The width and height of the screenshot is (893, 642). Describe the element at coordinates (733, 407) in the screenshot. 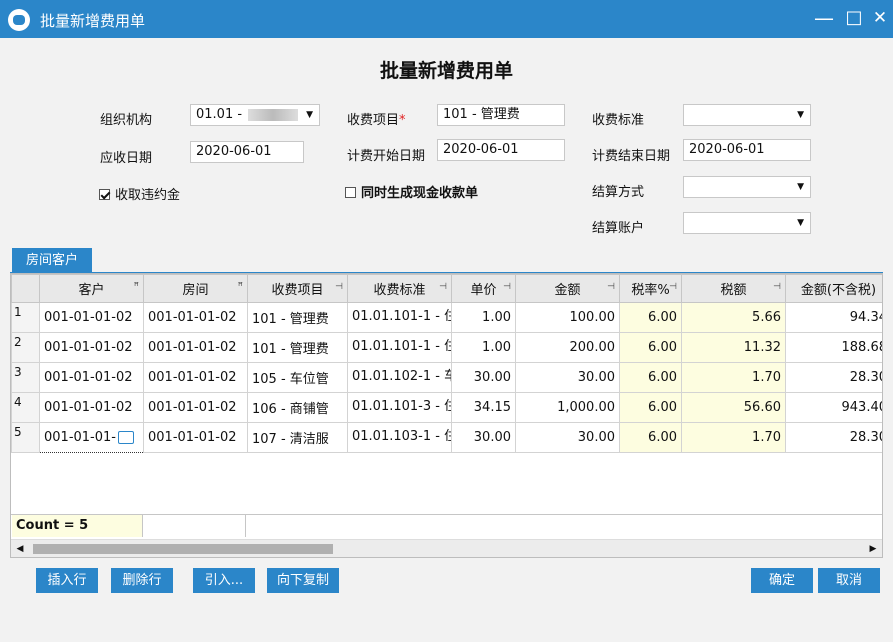

I see `tax-amount-cell: 56.60` at that location.